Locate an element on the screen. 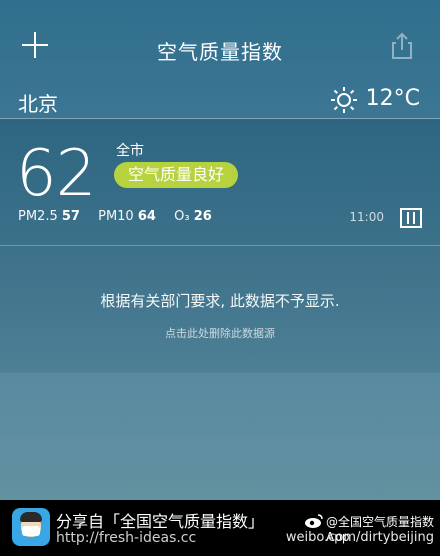  sun-icon is located at coordinates (344, 100).